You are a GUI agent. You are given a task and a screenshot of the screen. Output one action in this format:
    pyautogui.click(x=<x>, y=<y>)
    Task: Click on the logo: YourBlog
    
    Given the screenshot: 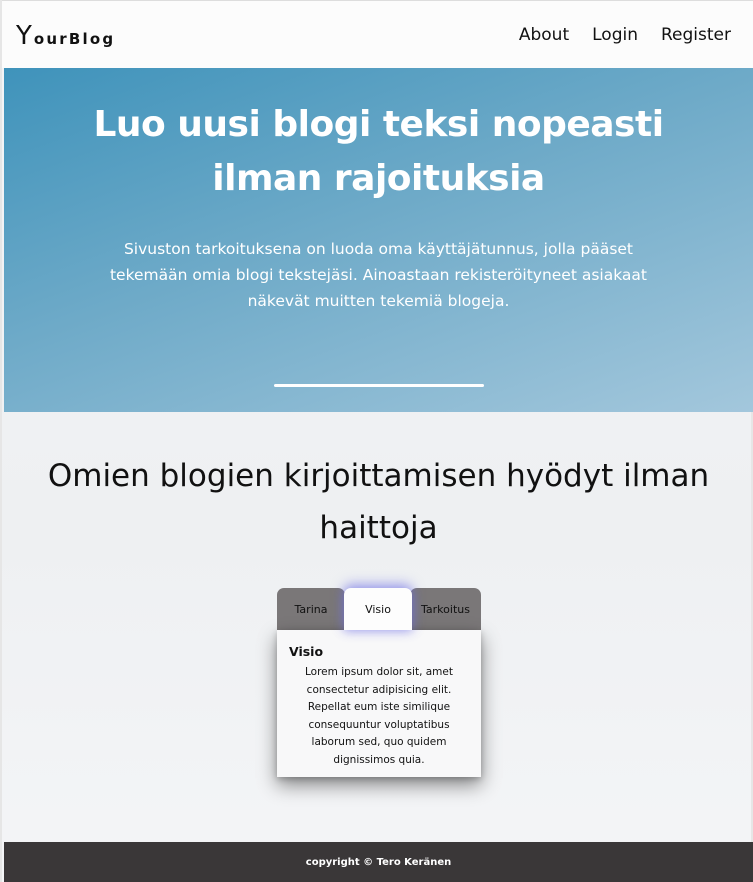 What is the action you would take?
    pyautogui.click(x=65, y=36)
    